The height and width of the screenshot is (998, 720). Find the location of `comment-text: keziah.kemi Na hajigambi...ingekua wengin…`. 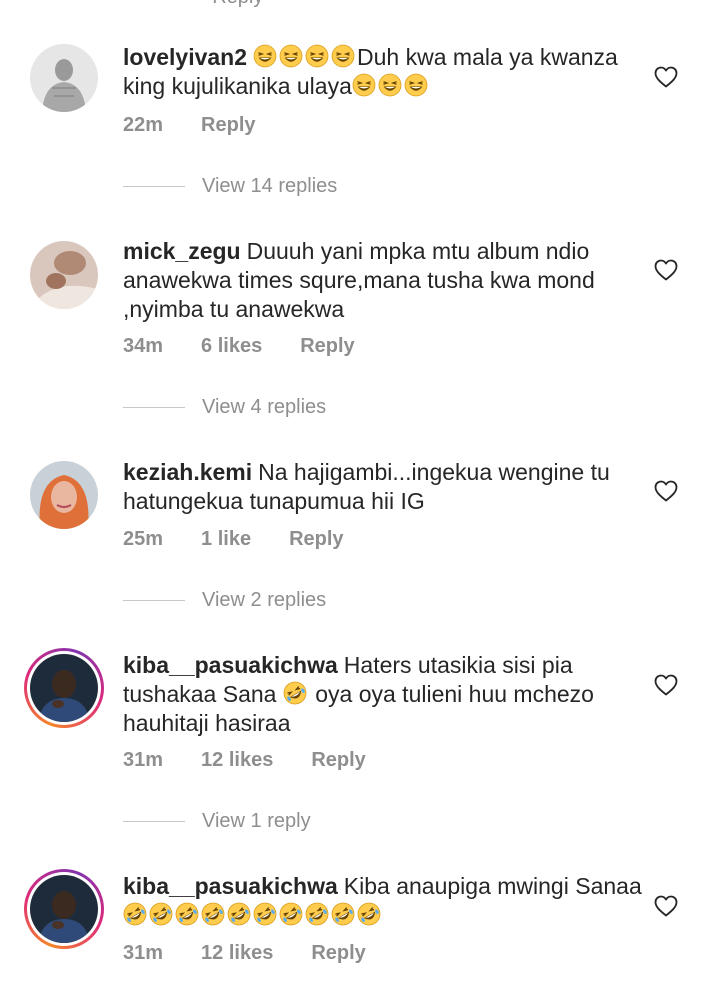

comment-text: keziah.kemi Na hajigambi...ingekua wengin… is located at coordinates (383, 487).